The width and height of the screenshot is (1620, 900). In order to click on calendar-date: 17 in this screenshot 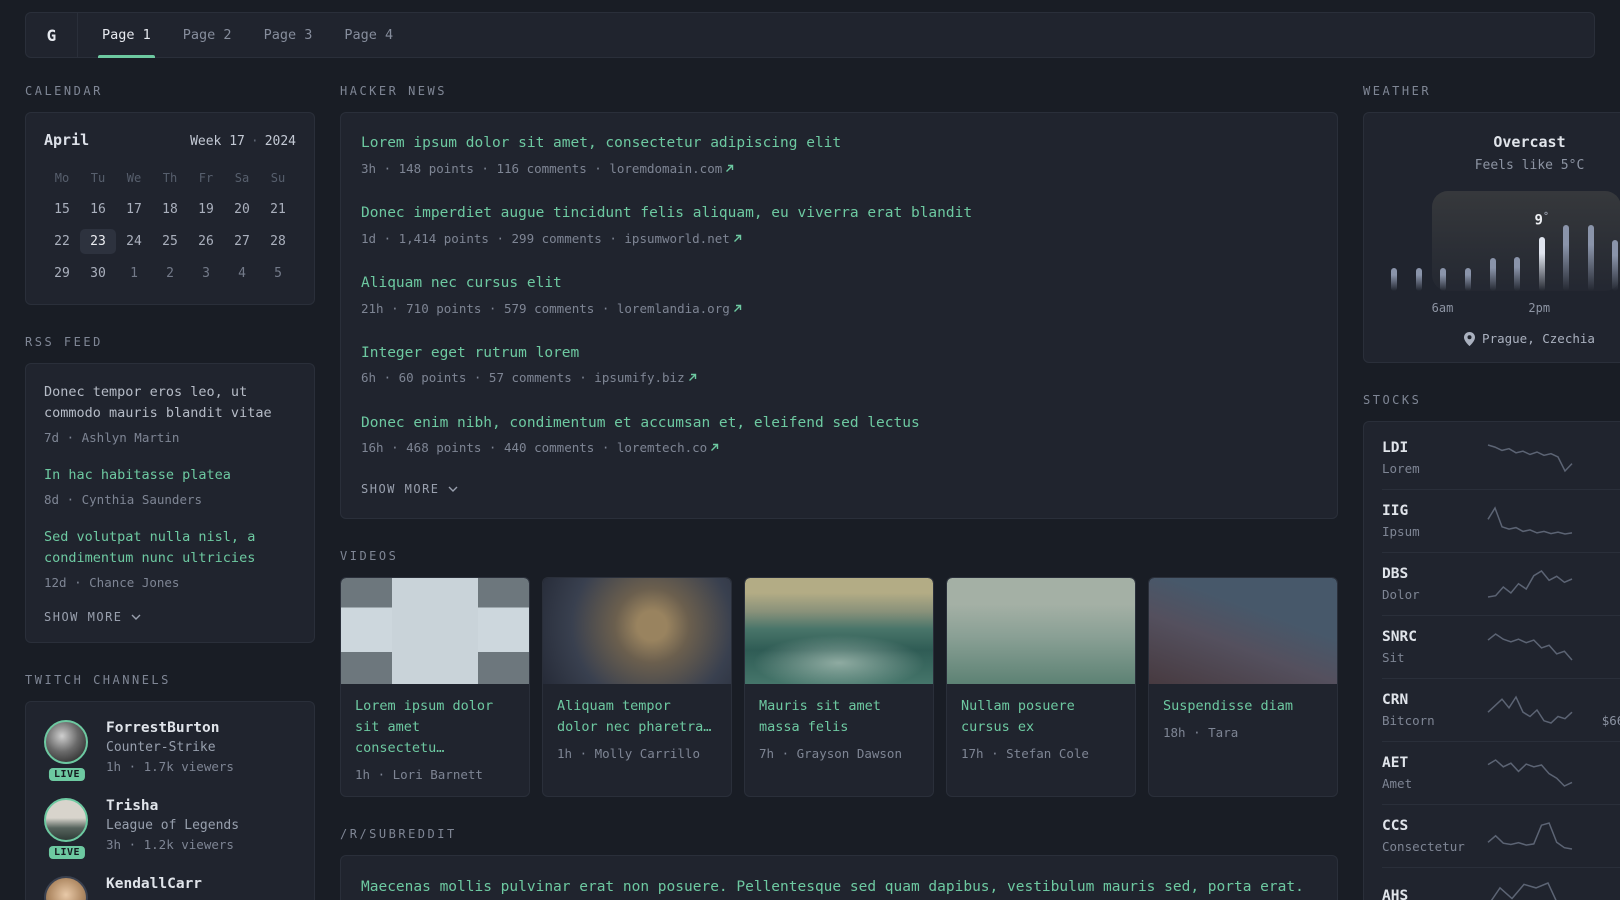, I will do `click(134, 209)`.